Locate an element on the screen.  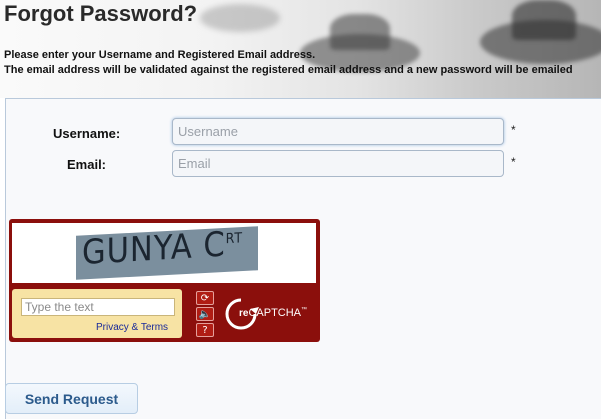
speaker-icon: 🔈 is located at coordinates (205, 314).